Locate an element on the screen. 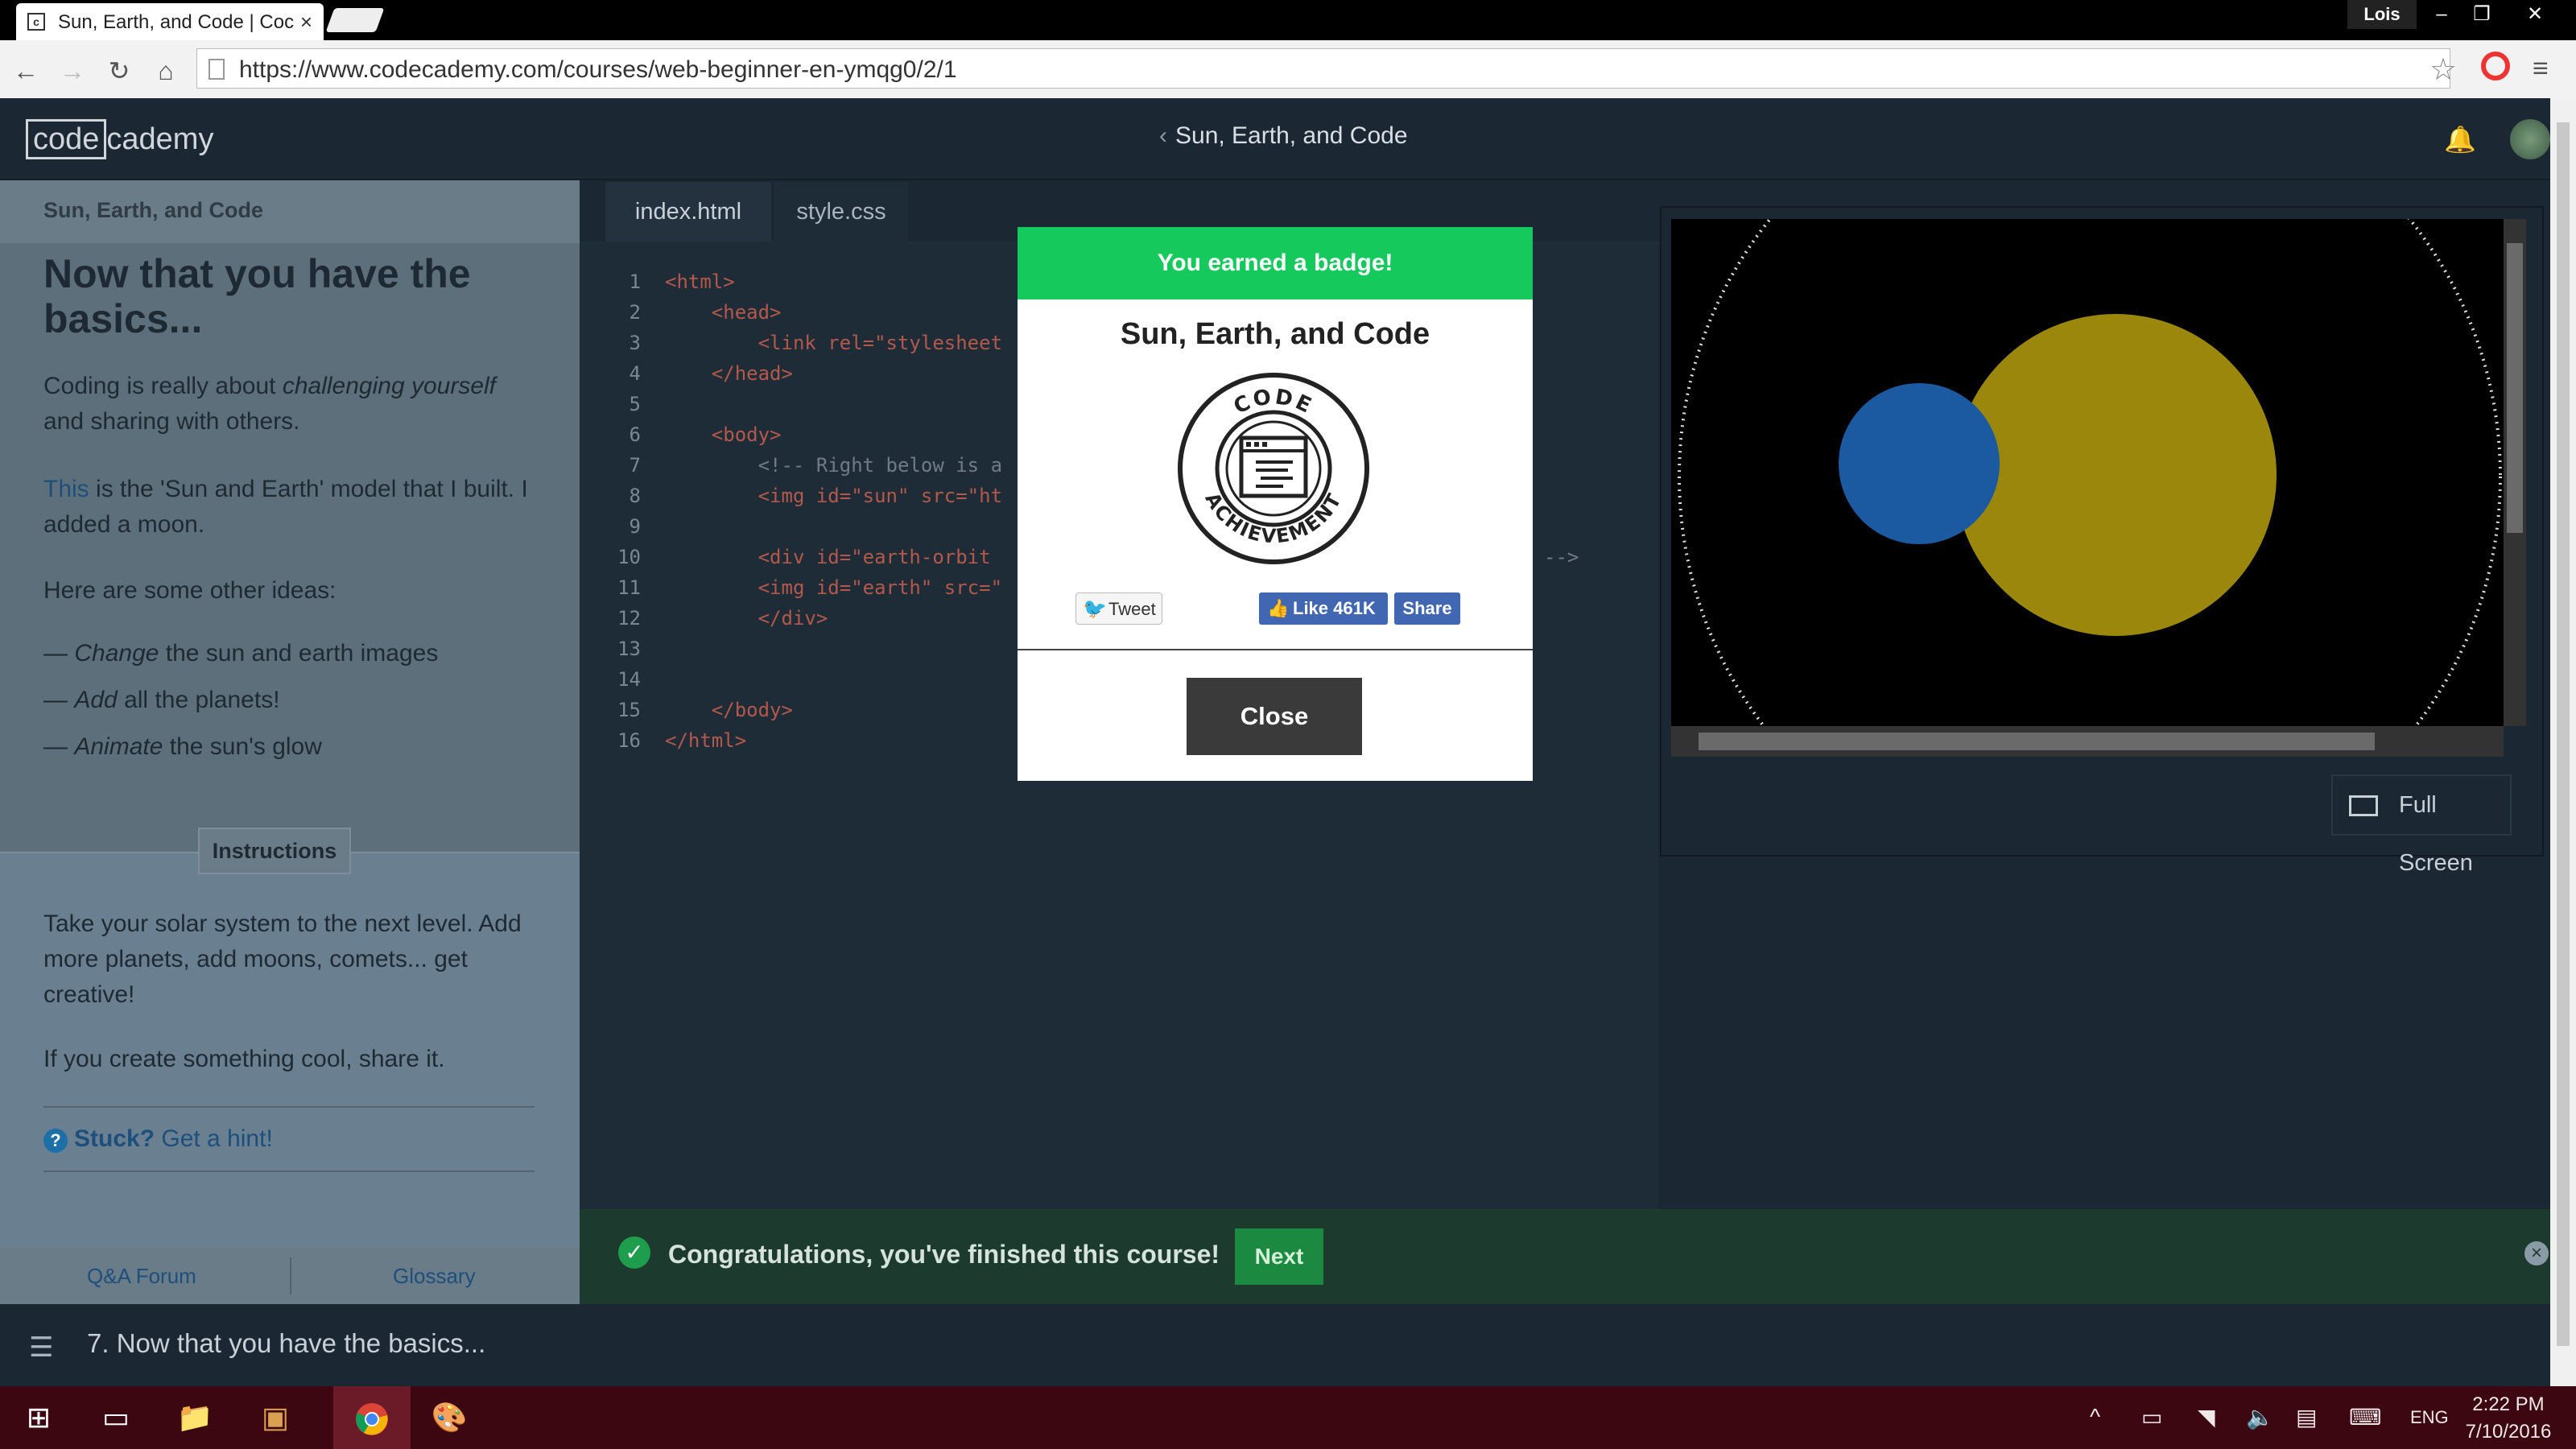  code-line: </head> is located at coordinates (729, 373).